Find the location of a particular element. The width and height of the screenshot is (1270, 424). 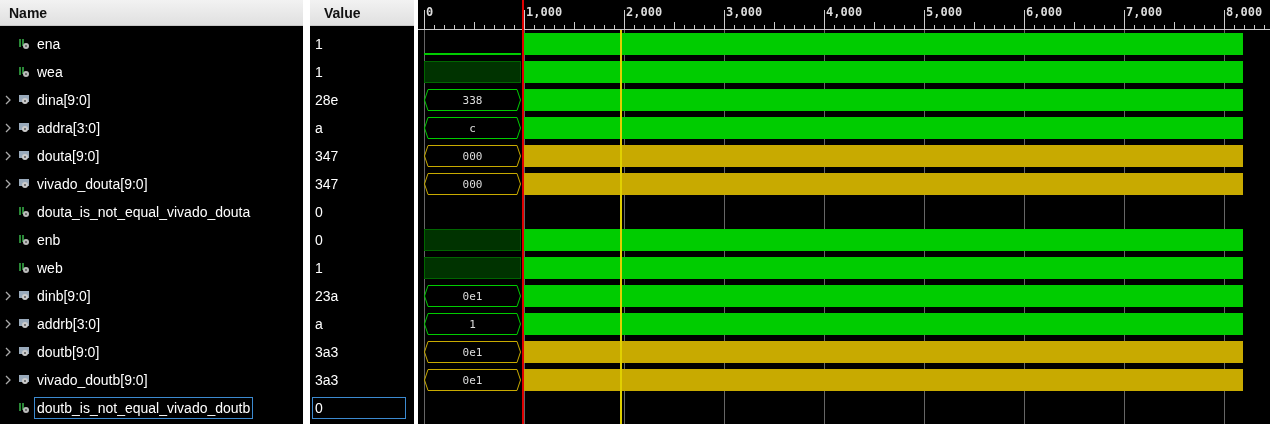

bus-value-segment: c is located at coordinates (472, 128).